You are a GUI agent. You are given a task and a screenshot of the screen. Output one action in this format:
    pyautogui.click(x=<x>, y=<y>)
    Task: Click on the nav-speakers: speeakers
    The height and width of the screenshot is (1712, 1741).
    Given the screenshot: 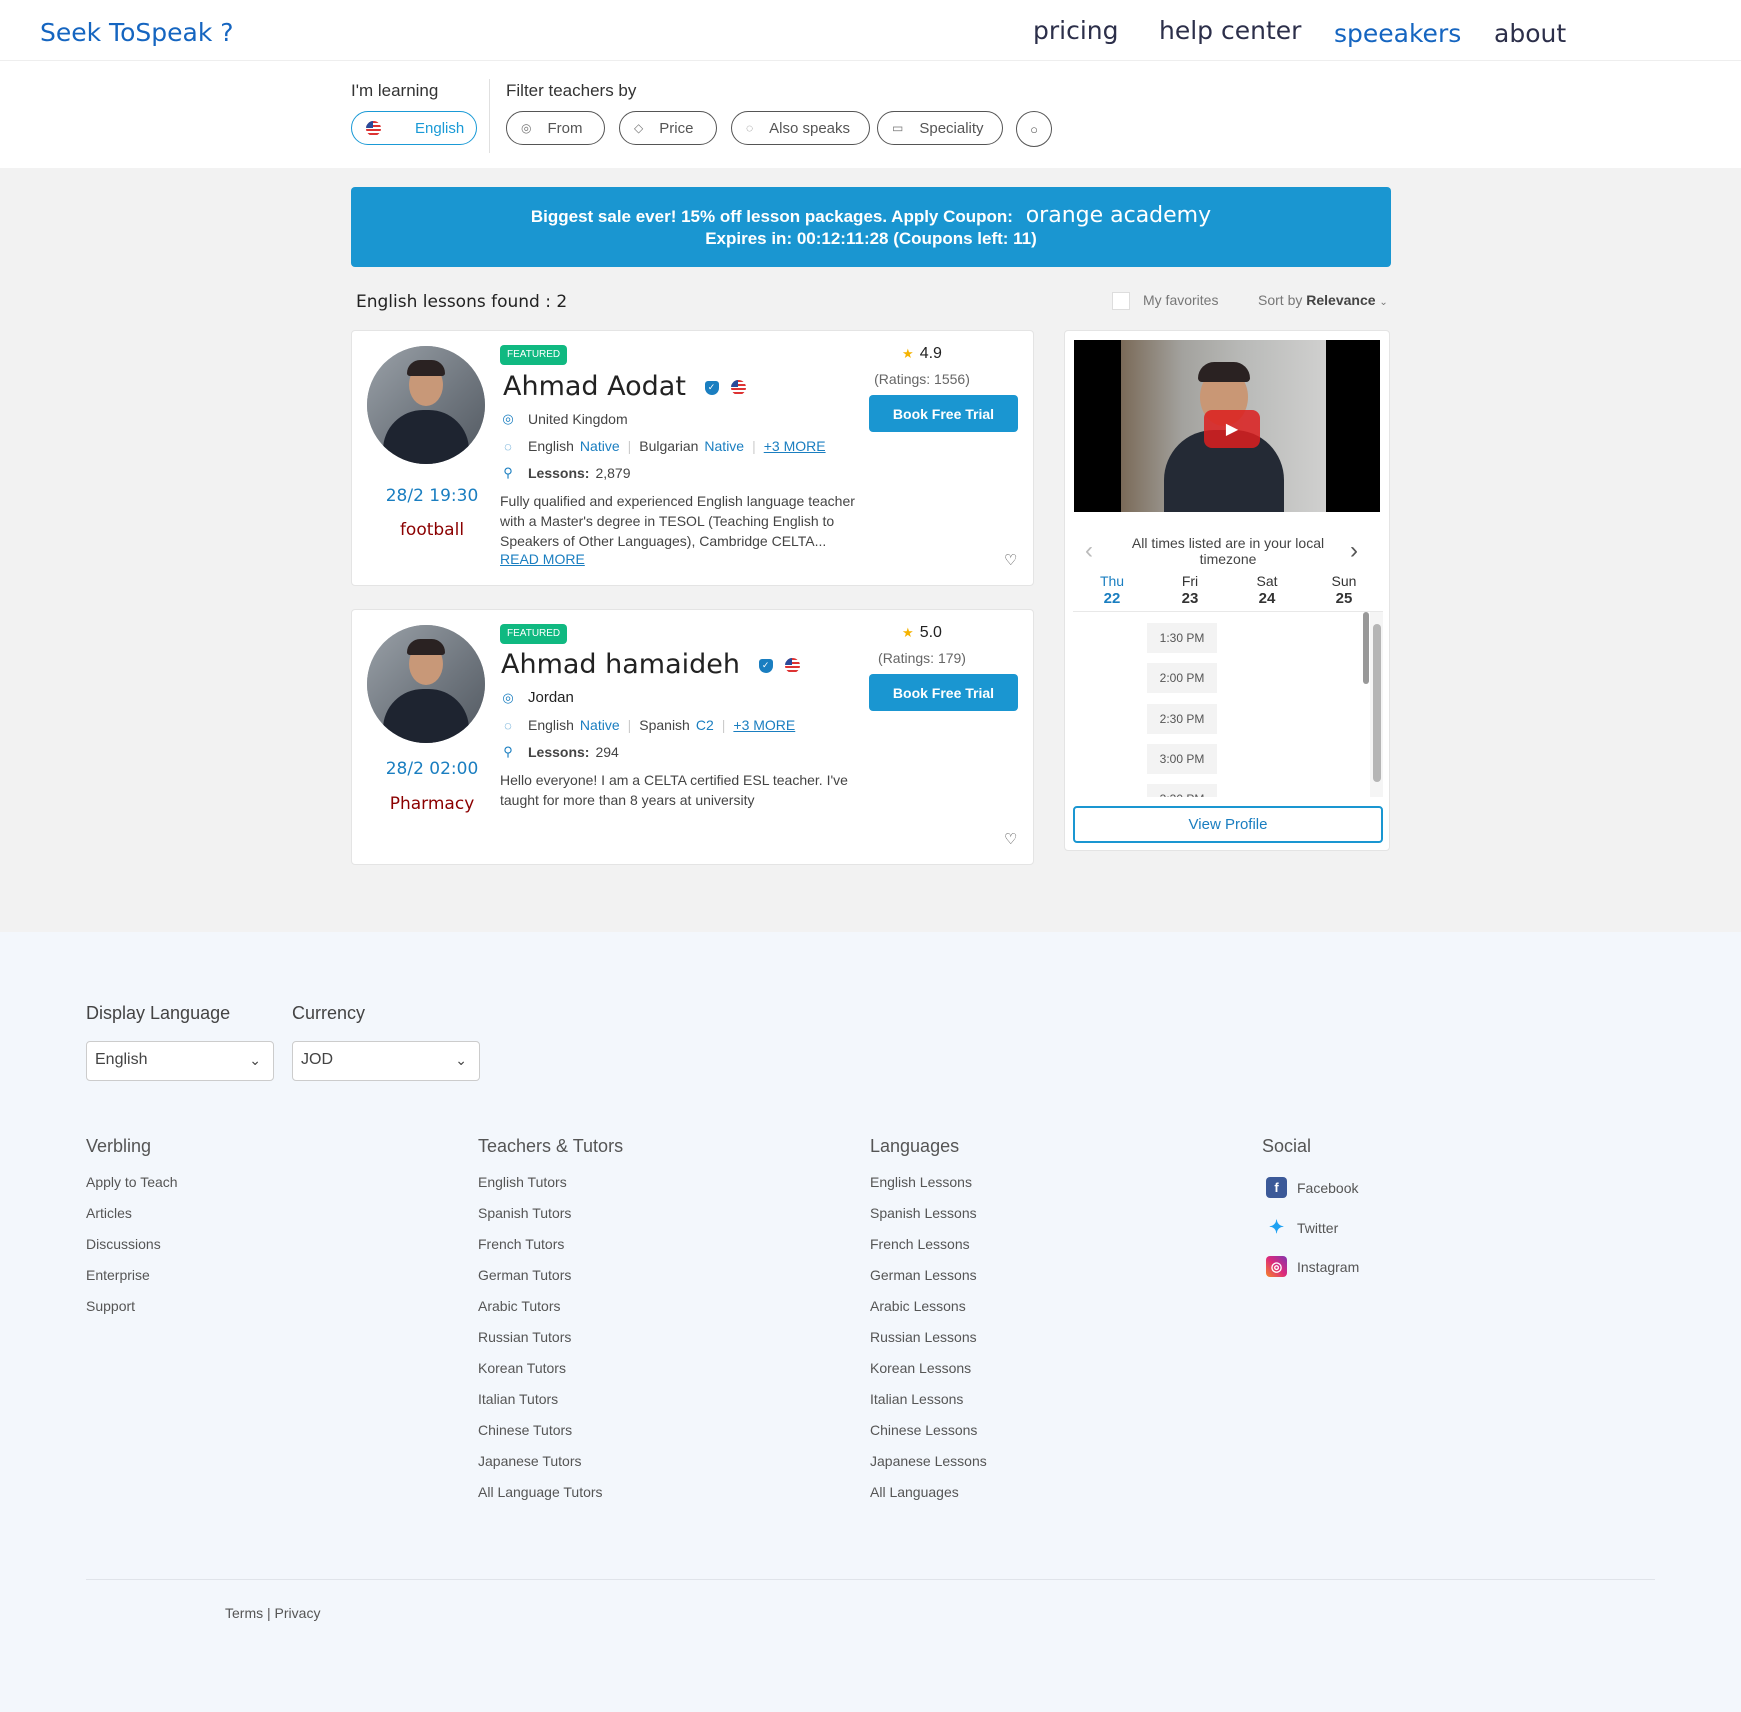 What is the action you would take?
    pyautogui.click(x=1397, y=33)
    